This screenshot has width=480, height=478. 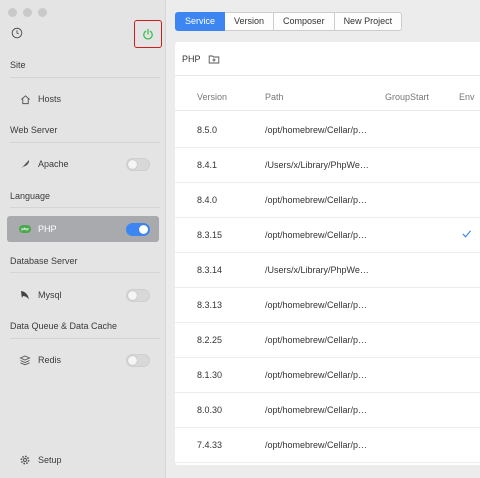 What do you see at coordinates (138, 295) in the screenshot?
I see `mysql-toggle` at bounding box center [138, 295].